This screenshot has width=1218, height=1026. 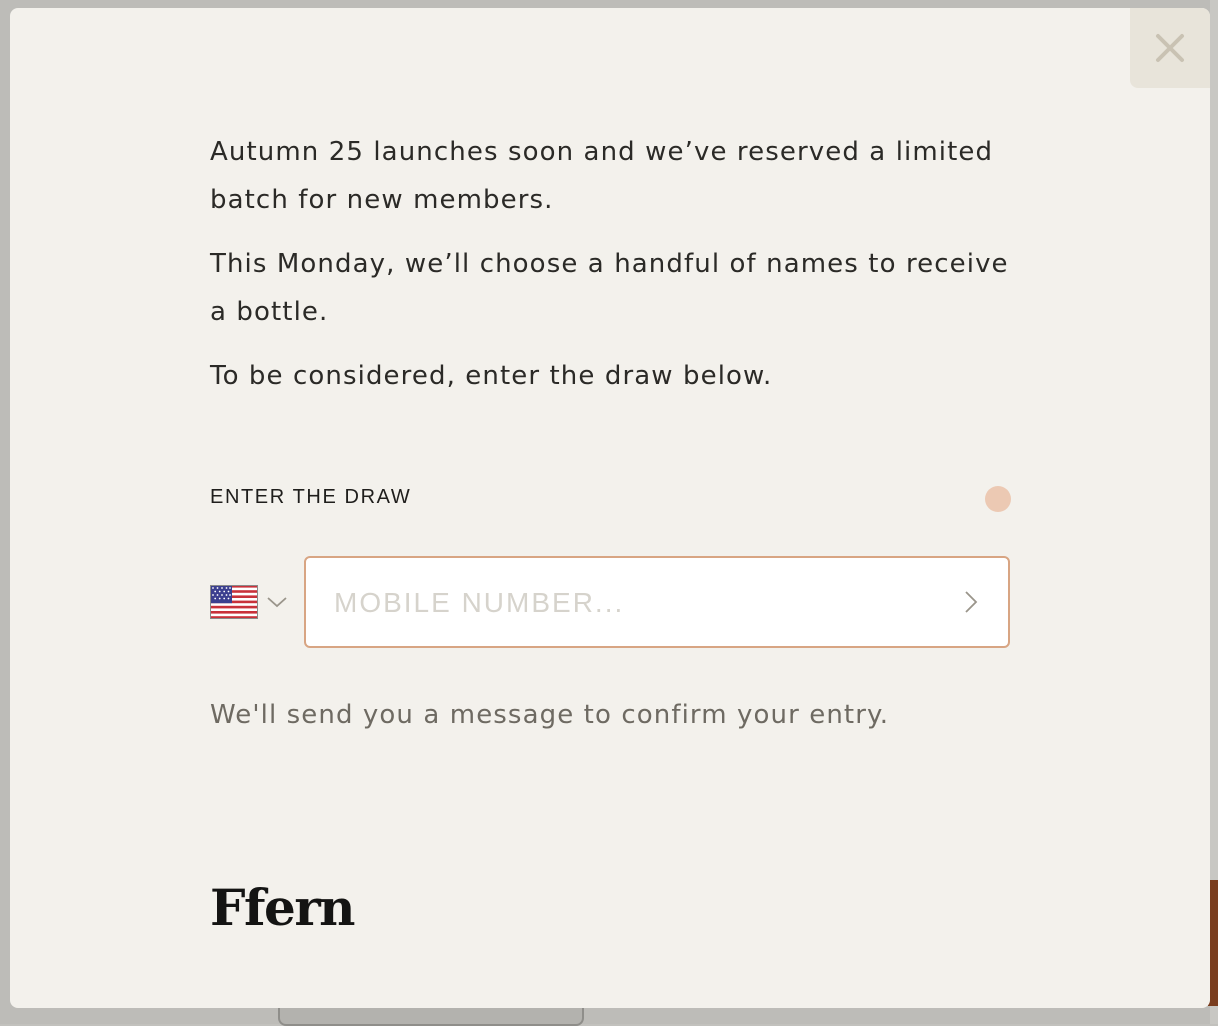 I want to click on close-icon, so click(x=1170, y=48).